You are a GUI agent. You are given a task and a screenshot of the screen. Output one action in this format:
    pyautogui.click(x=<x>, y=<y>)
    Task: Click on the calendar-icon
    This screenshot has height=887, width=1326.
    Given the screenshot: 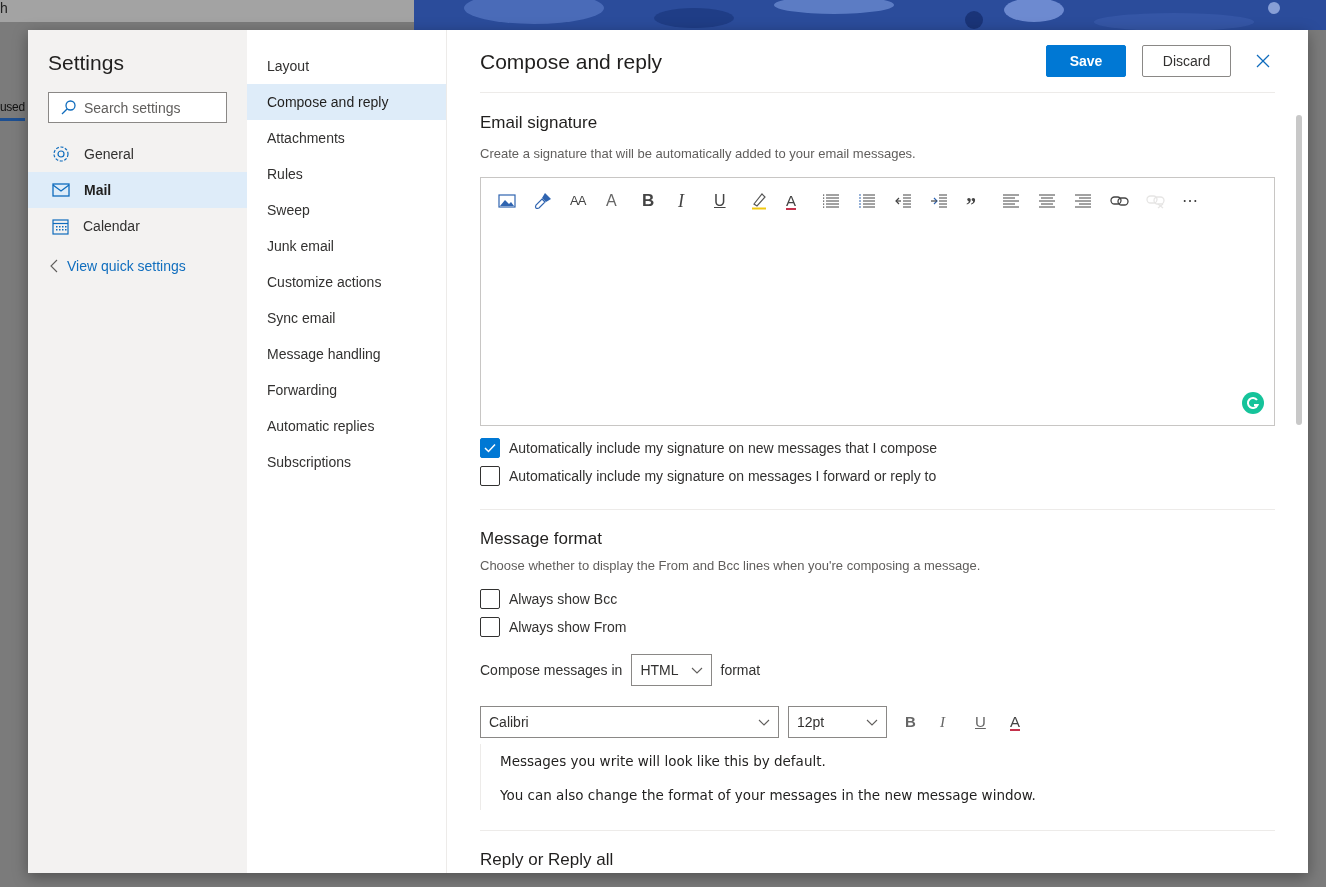 What is the action you would take?
    pyautogui.click(x=60, y=226)
    